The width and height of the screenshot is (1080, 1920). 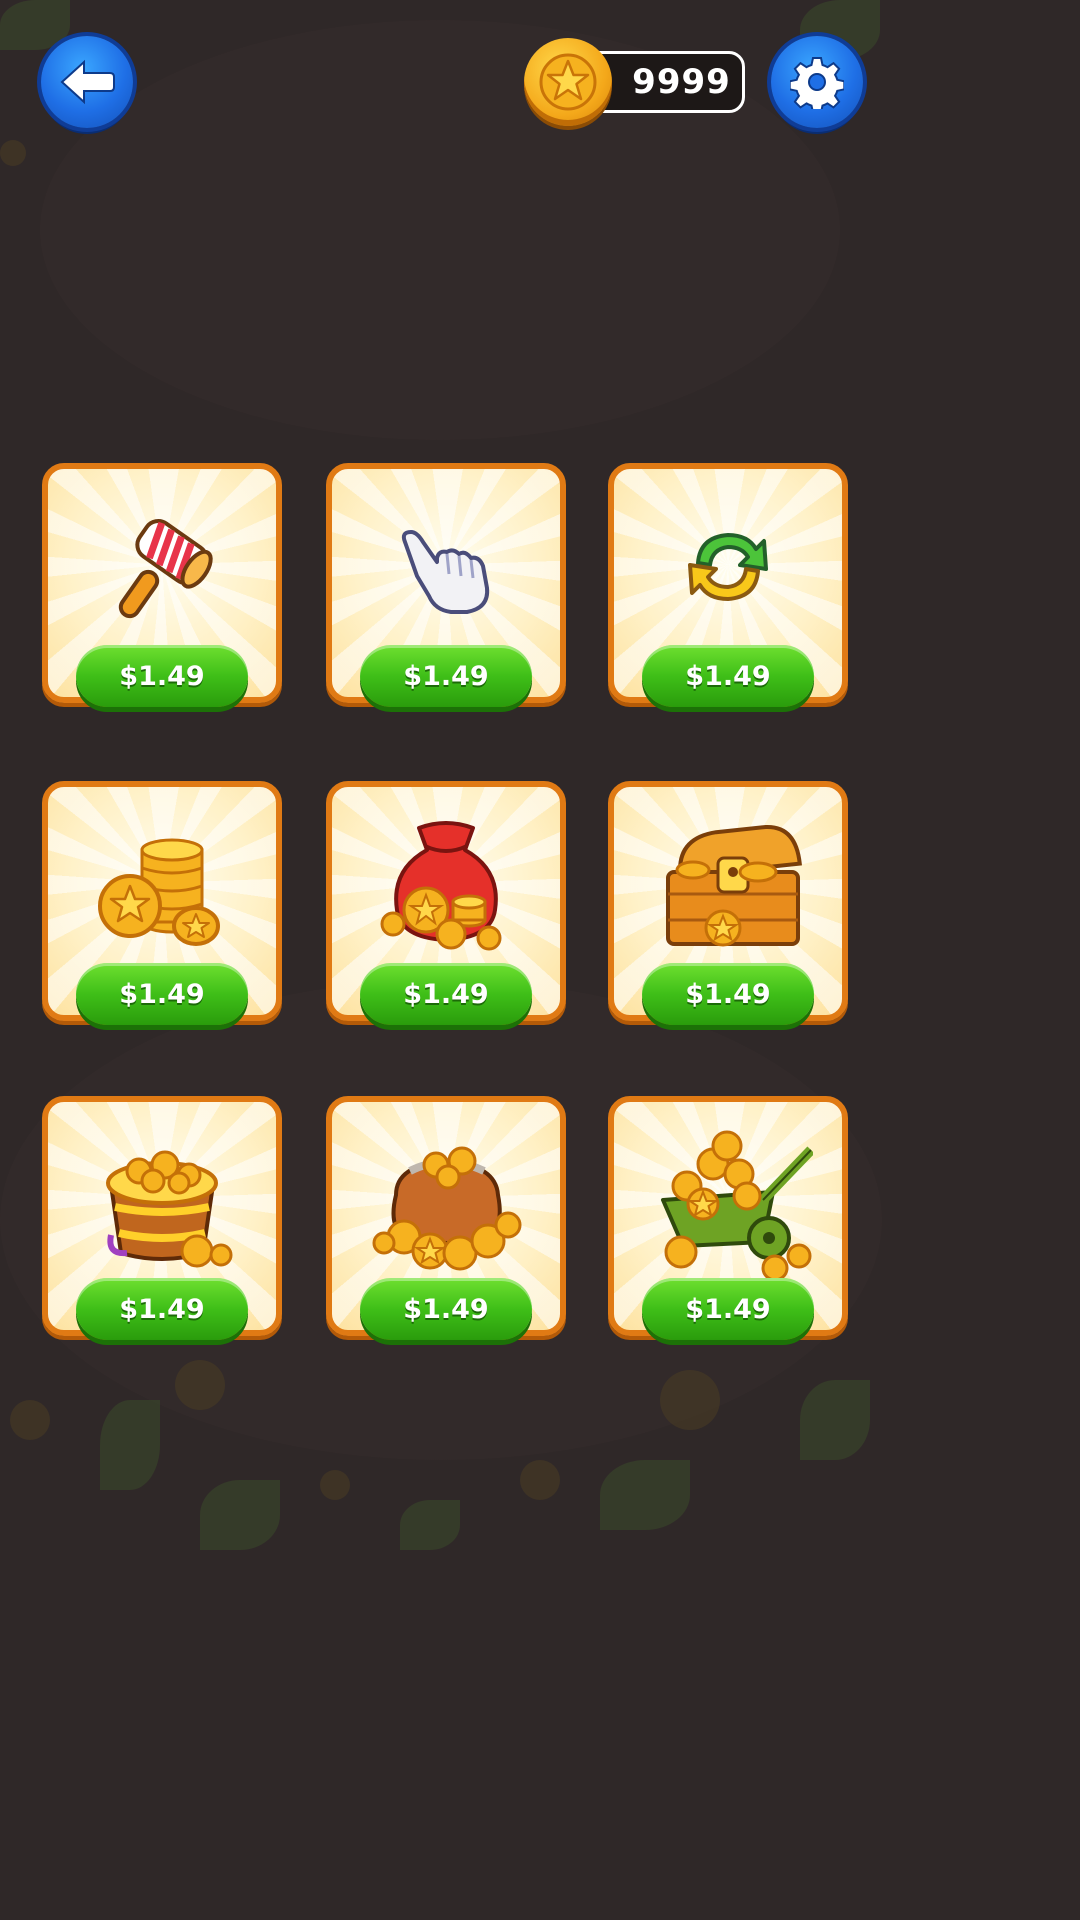 I want to click on shop-item-shuffle: $1.49, so click(x=728, y=585).